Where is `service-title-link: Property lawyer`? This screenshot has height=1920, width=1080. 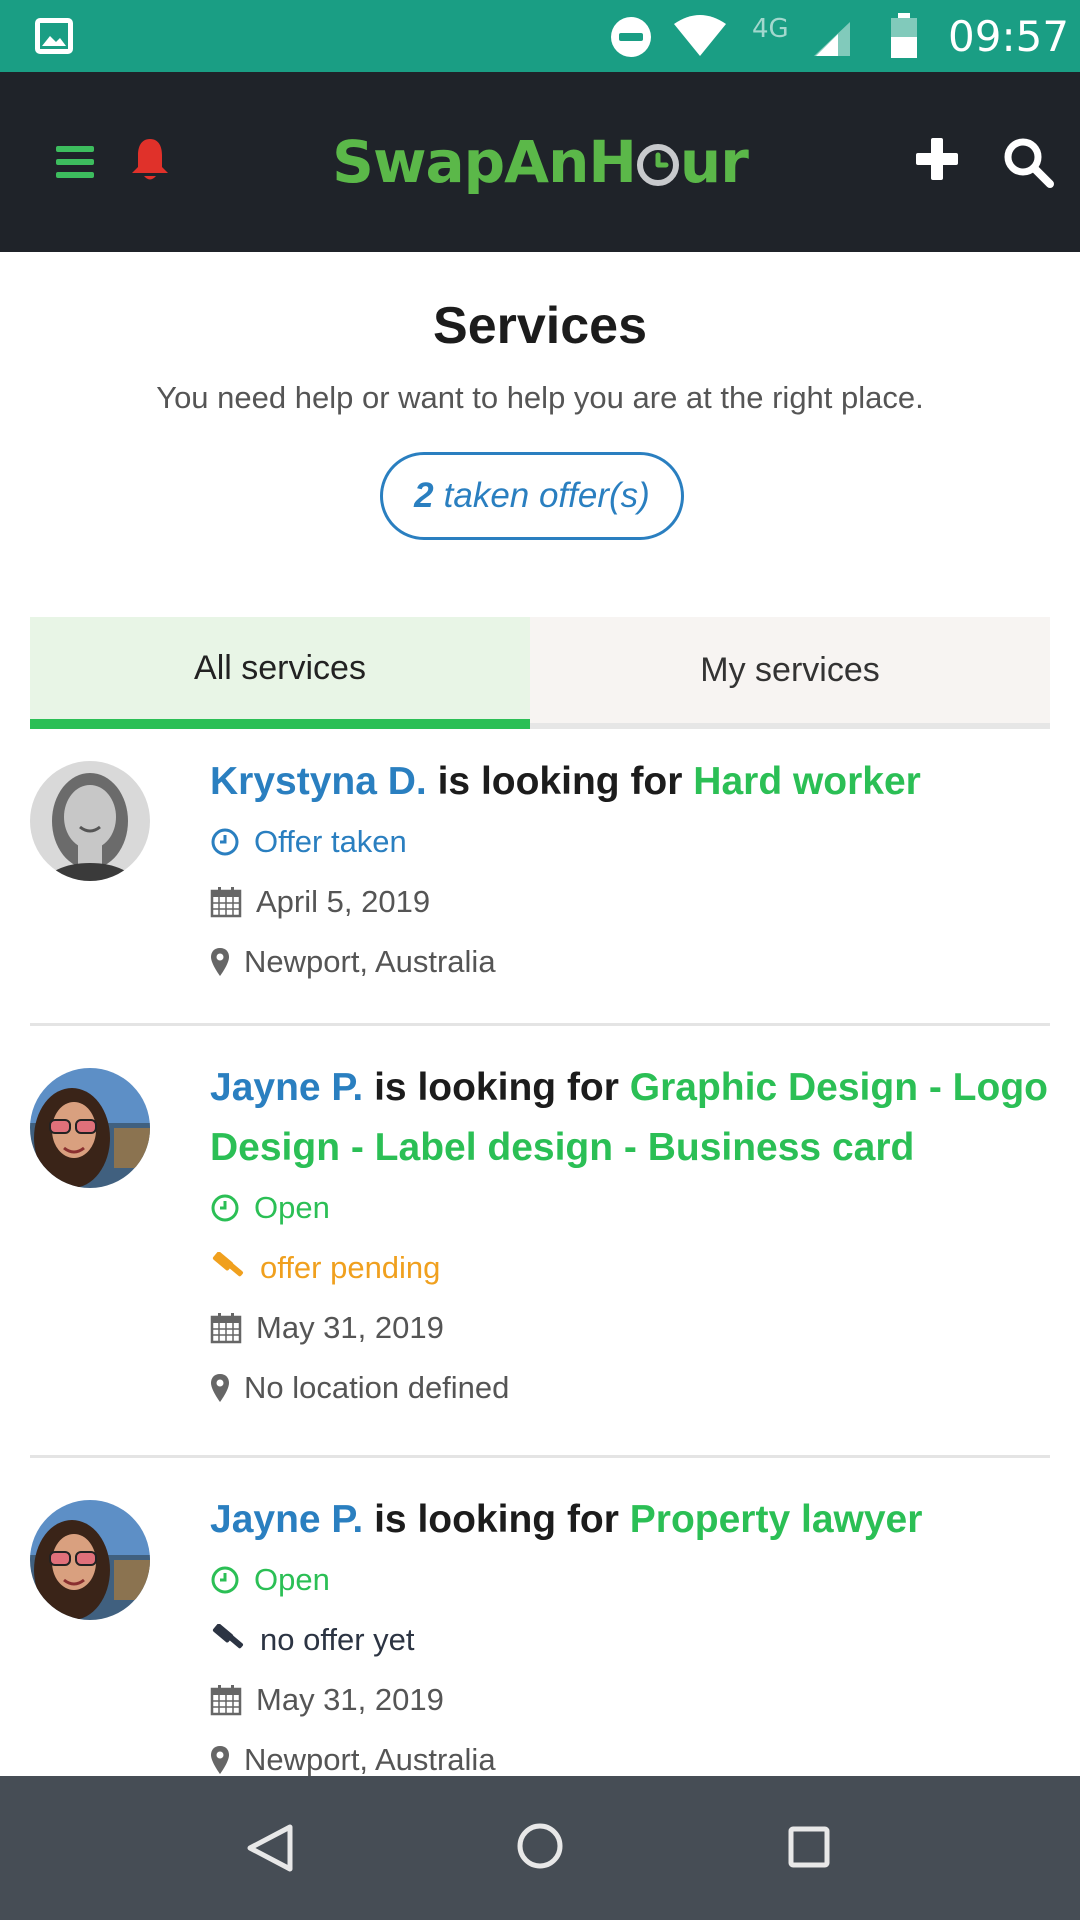 service-title-link: Property lawyer is located at coordinates (776, 1519).